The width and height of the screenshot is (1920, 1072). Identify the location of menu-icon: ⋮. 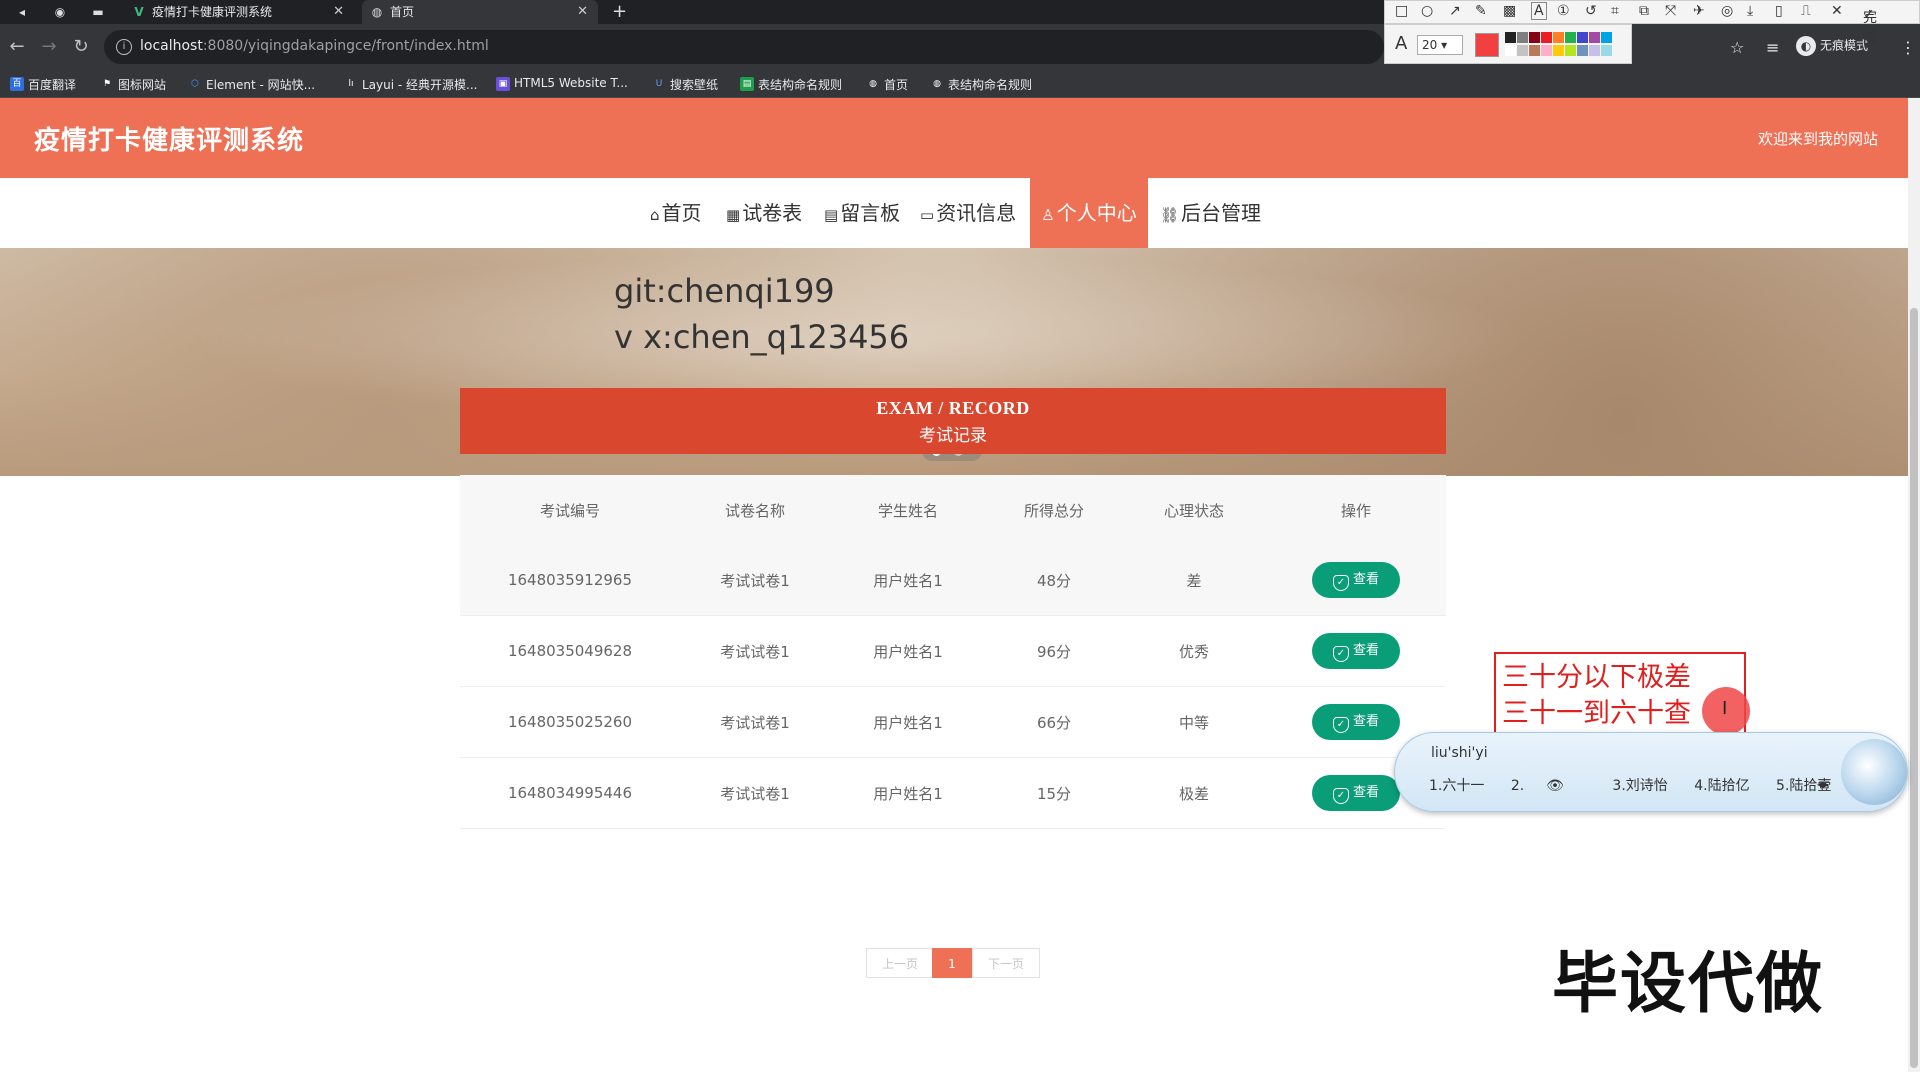
(1908, 47).